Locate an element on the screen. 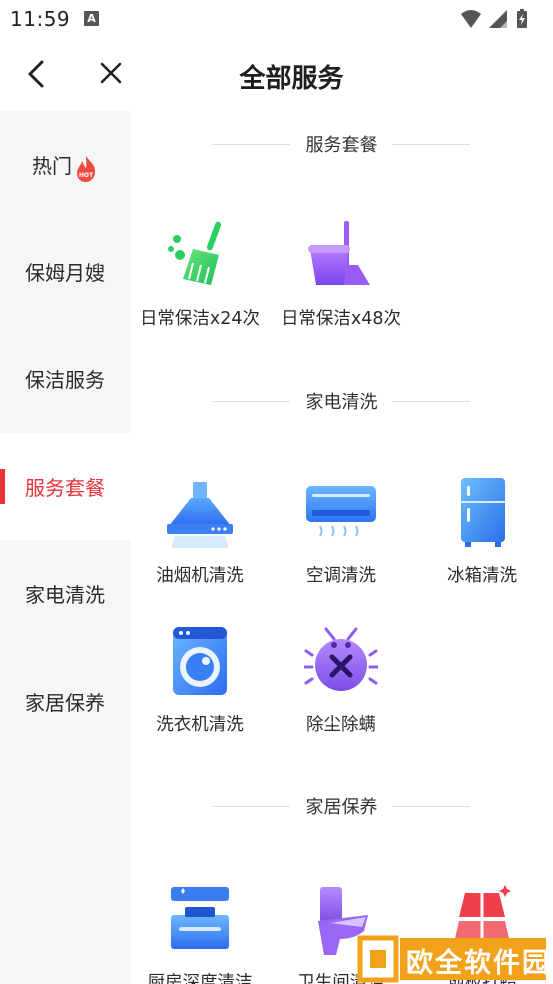 Image resolution: width=553 pixels, height=984 pixels. service-label: 油烟机清洗 is located at coordinates (200, 576).